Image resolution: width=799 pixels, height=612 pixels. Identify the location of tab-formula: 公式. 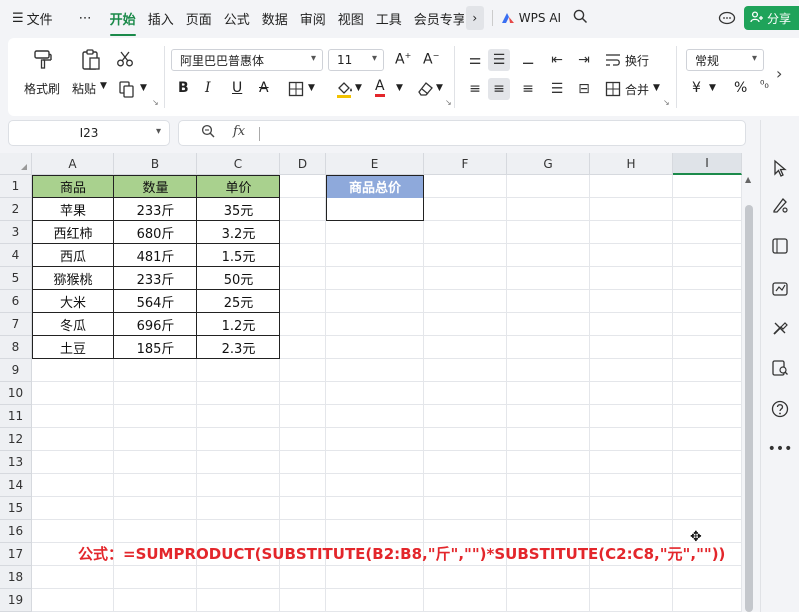
(237, 18).